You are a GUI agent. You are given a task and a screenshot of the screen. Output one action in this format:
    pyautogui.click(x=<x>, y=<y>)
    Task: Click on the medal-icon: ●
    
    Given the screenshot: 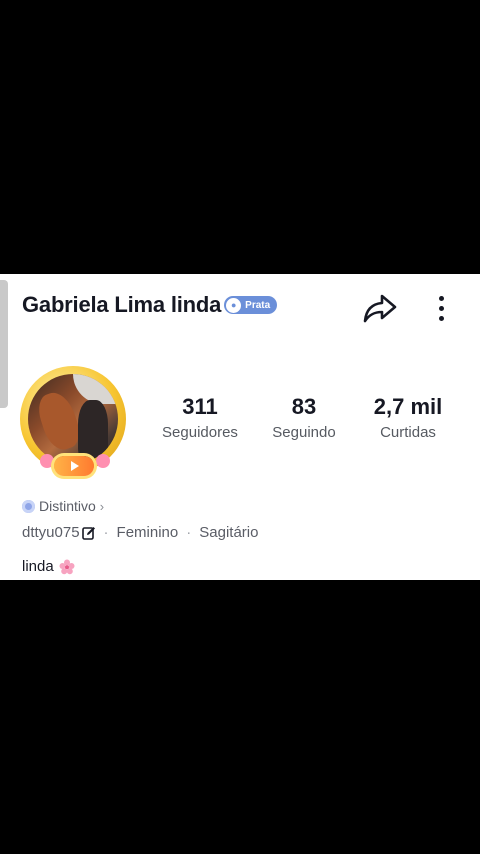 What is the action you would take?
    pyautogui.click(x=234, y=305)
    